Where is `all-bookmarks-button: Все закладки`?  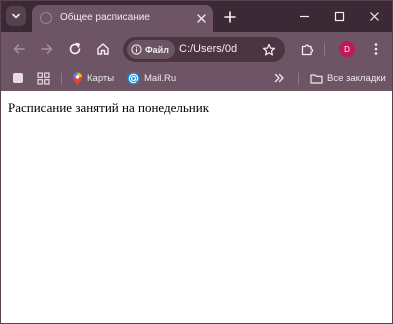 all-bookmarks-button: Все закладки is located at coordinates (348, 78).